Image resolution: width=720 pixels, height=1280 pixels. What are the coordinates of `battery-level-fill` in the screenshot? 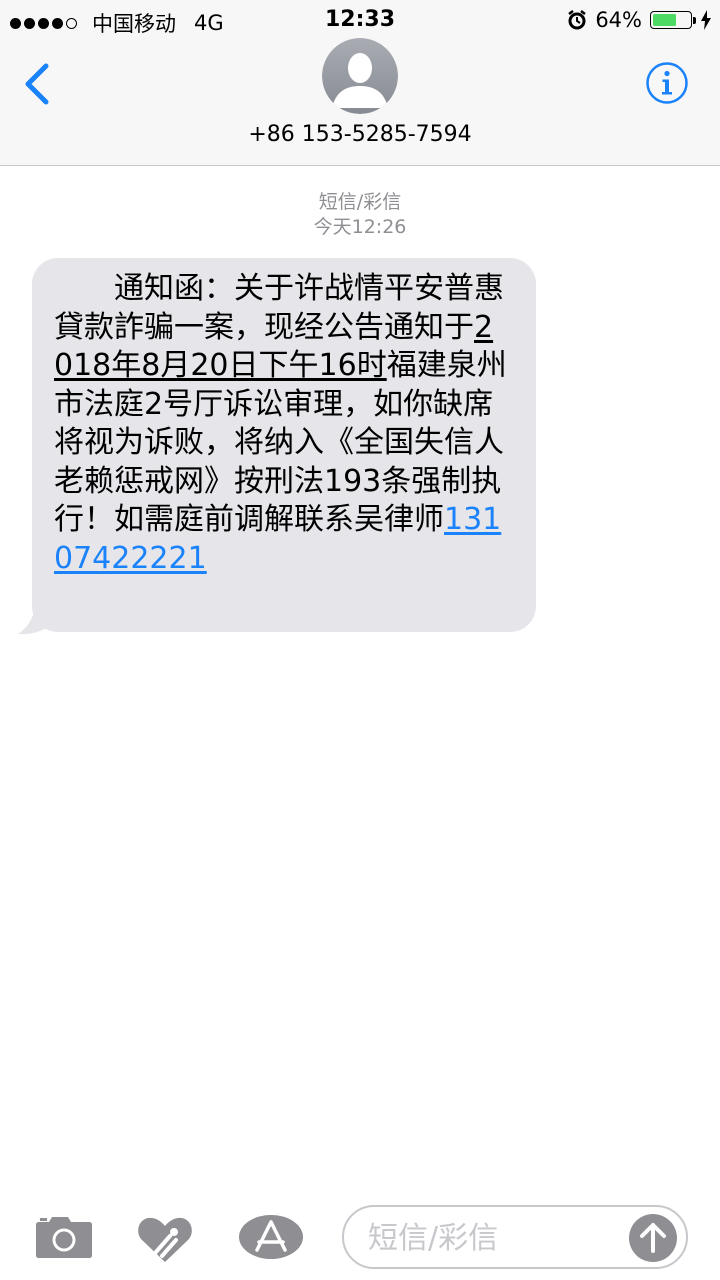 It's located at (665, 20).